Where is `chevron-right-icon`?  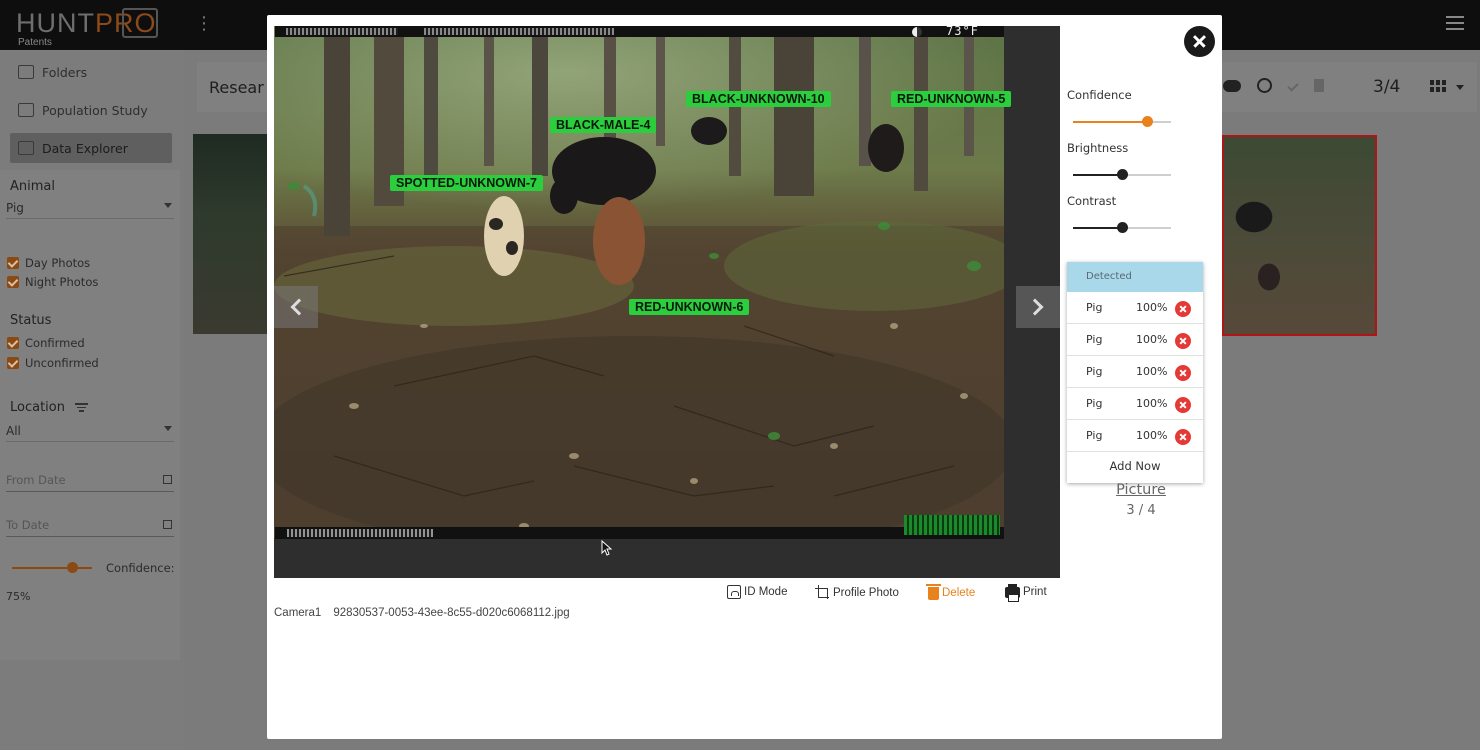
chevron-right-icon is located at coordinates (1035, 307).